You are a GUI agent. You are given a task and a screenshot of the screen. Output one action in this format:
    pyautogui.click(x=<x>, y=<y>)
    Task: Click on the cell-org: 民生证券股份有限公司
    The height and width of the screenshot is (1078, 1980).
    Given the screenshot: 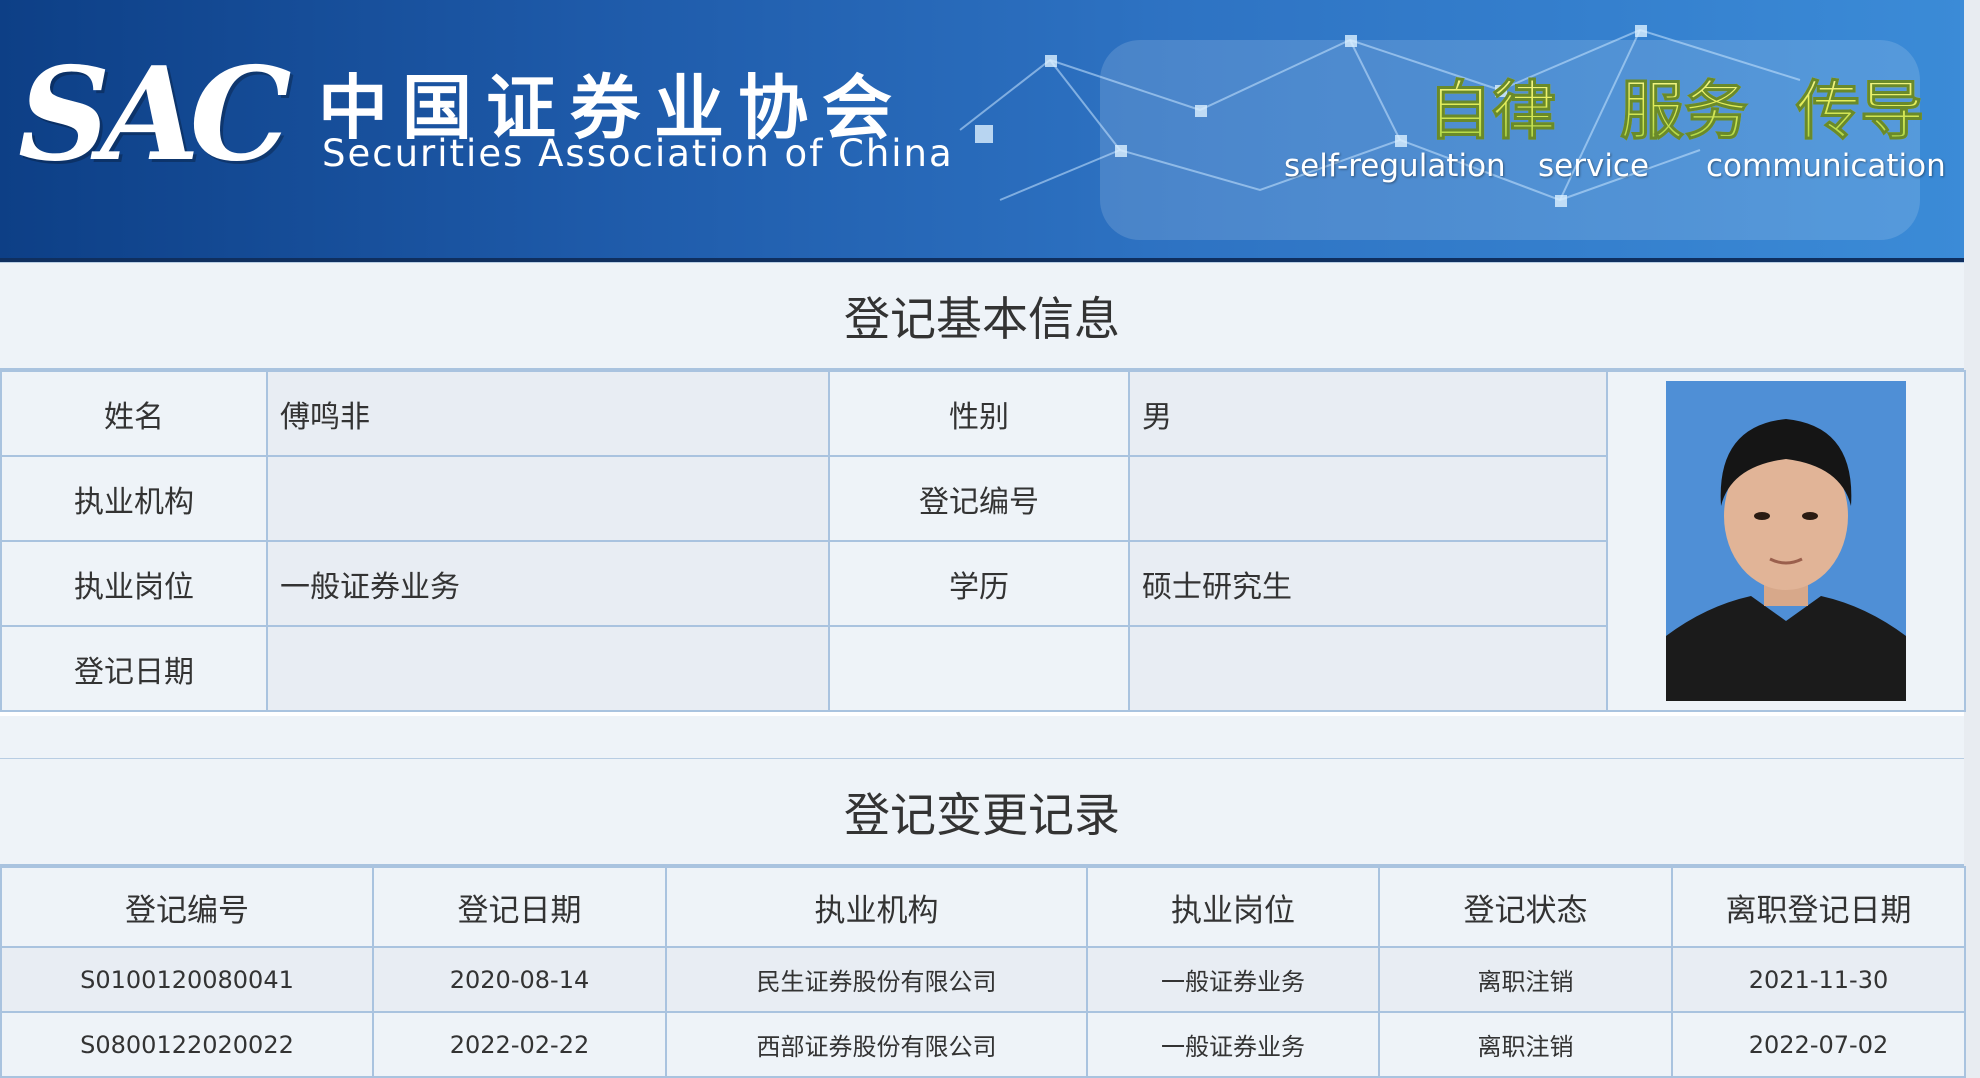 What is the action you would take?
    pyautogui.click(x=876, y=979)
    